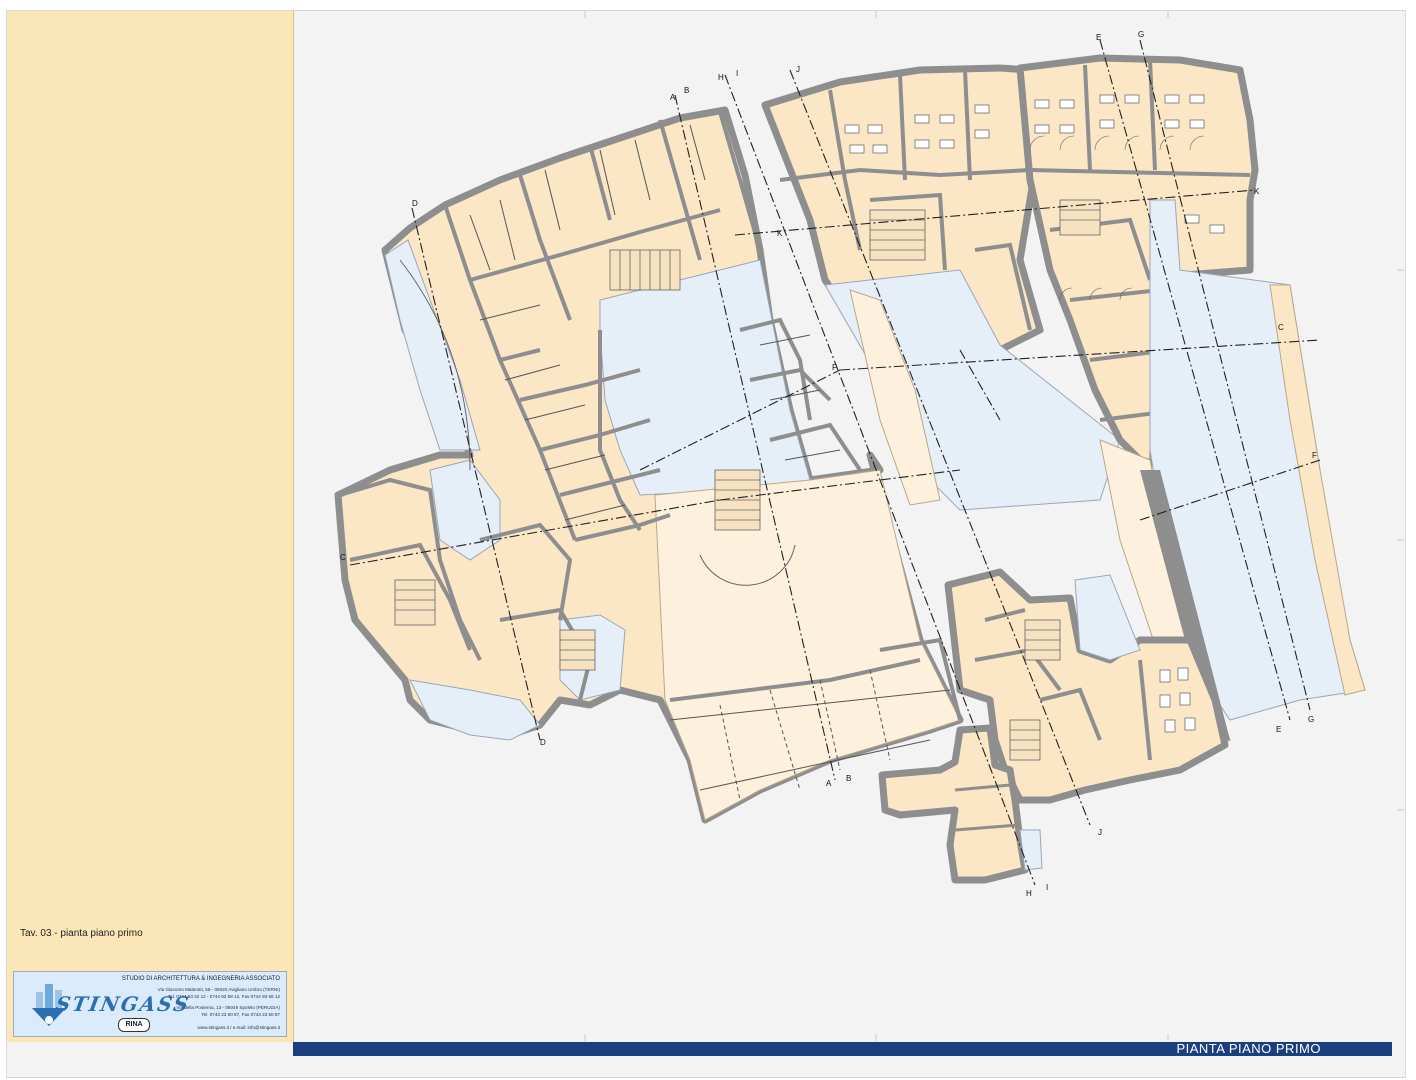 Image resolution: width=1416 pixels, height=1080 pixels. What do you see at coordinates (81, 933) in the screenshot?
I see `sheet-label: Tav. 03 - pianta piano primo` at bounding box center [81, 933].